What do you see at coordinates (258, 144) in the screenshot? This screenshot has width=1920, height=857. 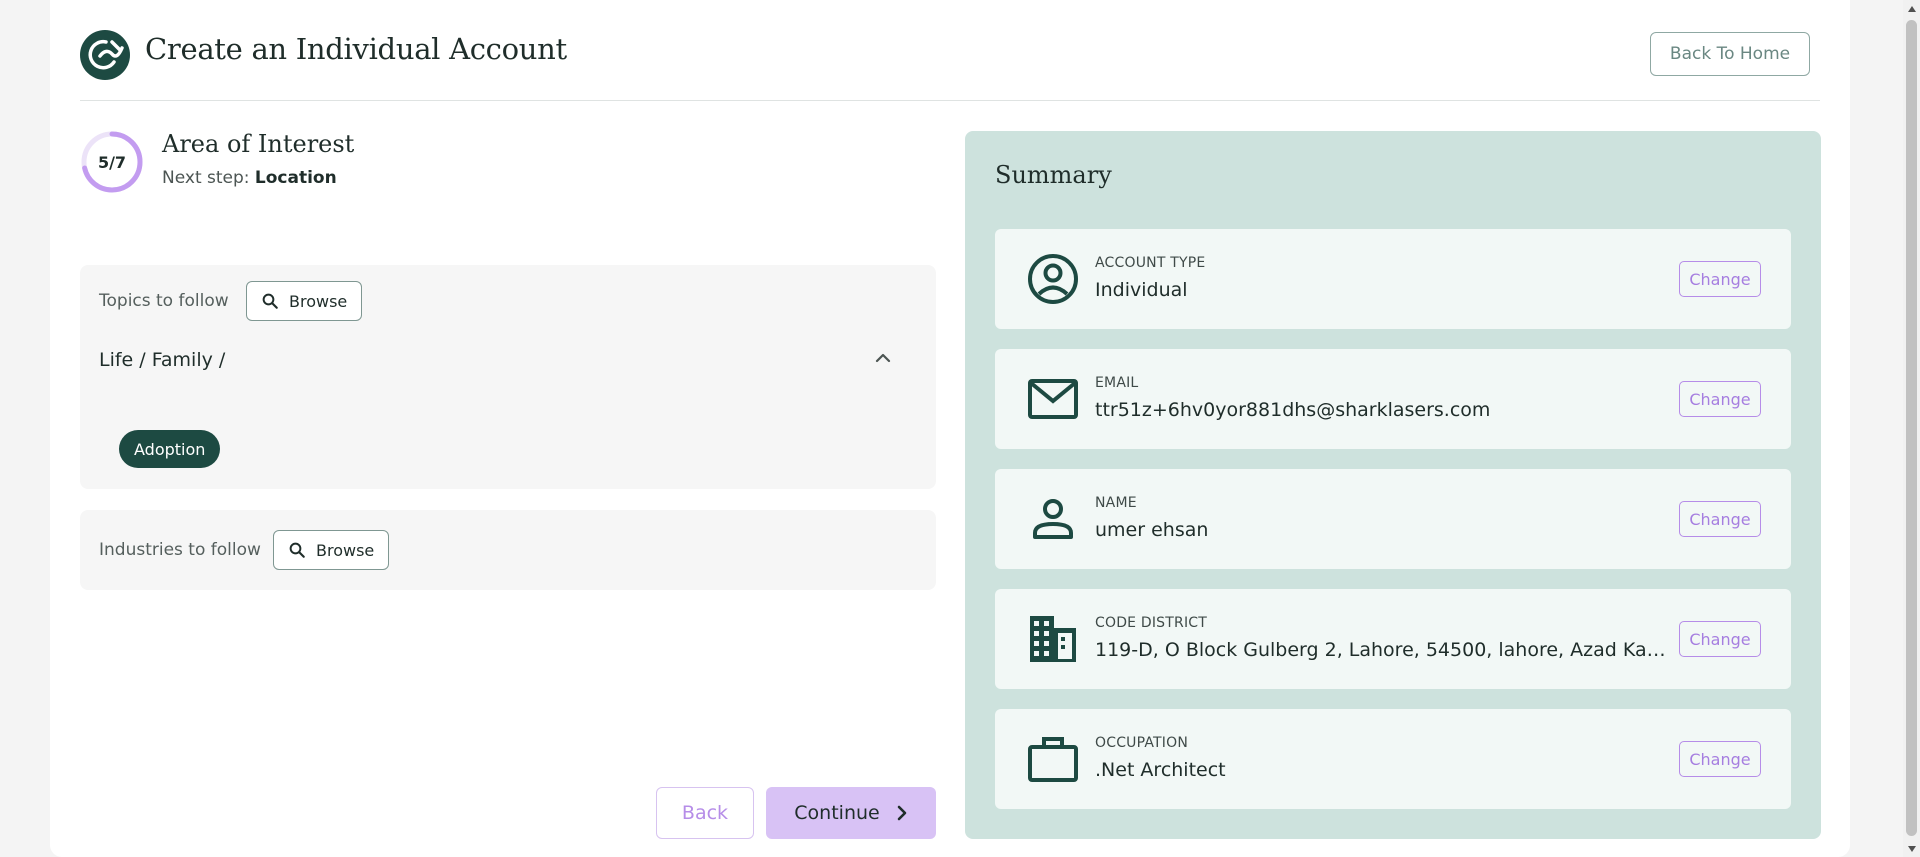 I see `step-title: Area of Interest` at bounding box center [258, 144].